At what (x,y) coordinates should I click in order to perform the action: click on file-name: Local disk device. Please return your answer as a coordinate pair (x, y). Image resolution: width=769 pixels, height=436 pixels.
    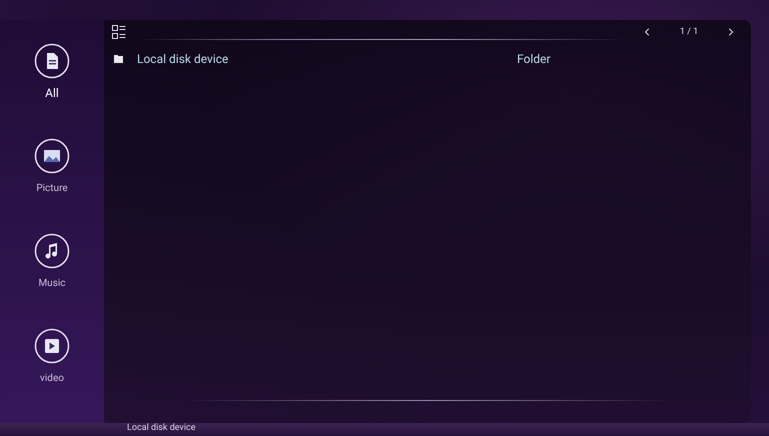
    Looking at the image, I should click on (327, 59).